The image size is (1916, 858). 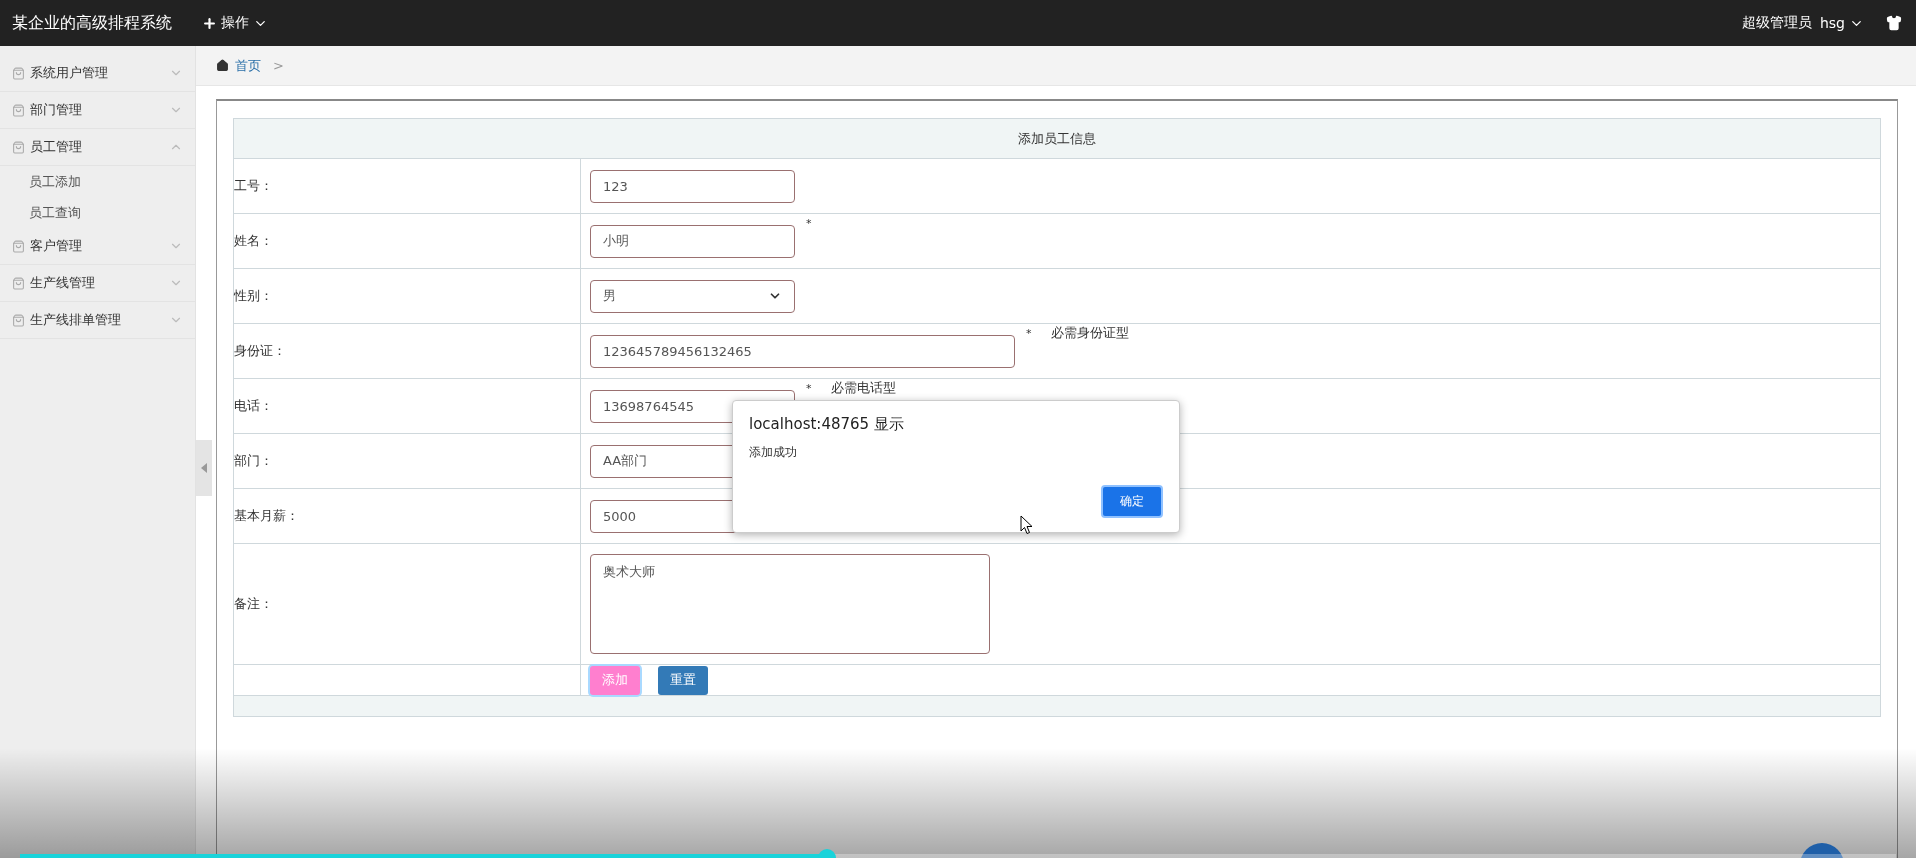 I want to click on textarea-field: 奥术大师, so click(x=790, y=604).